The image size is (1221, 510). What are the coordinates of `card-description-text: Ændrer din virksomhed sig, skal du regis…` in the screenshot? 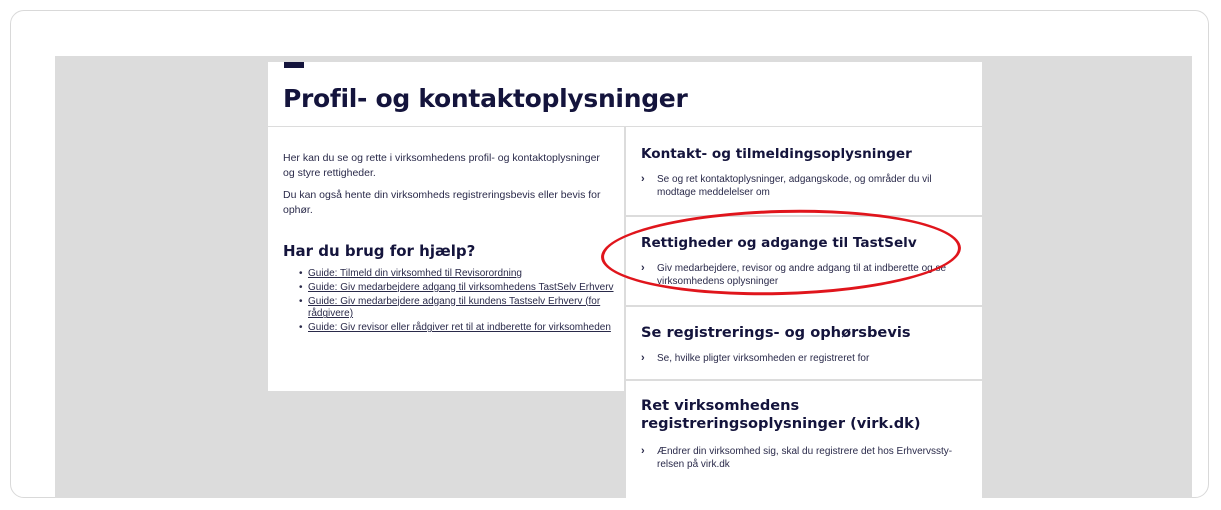 It's located at (805, 458).